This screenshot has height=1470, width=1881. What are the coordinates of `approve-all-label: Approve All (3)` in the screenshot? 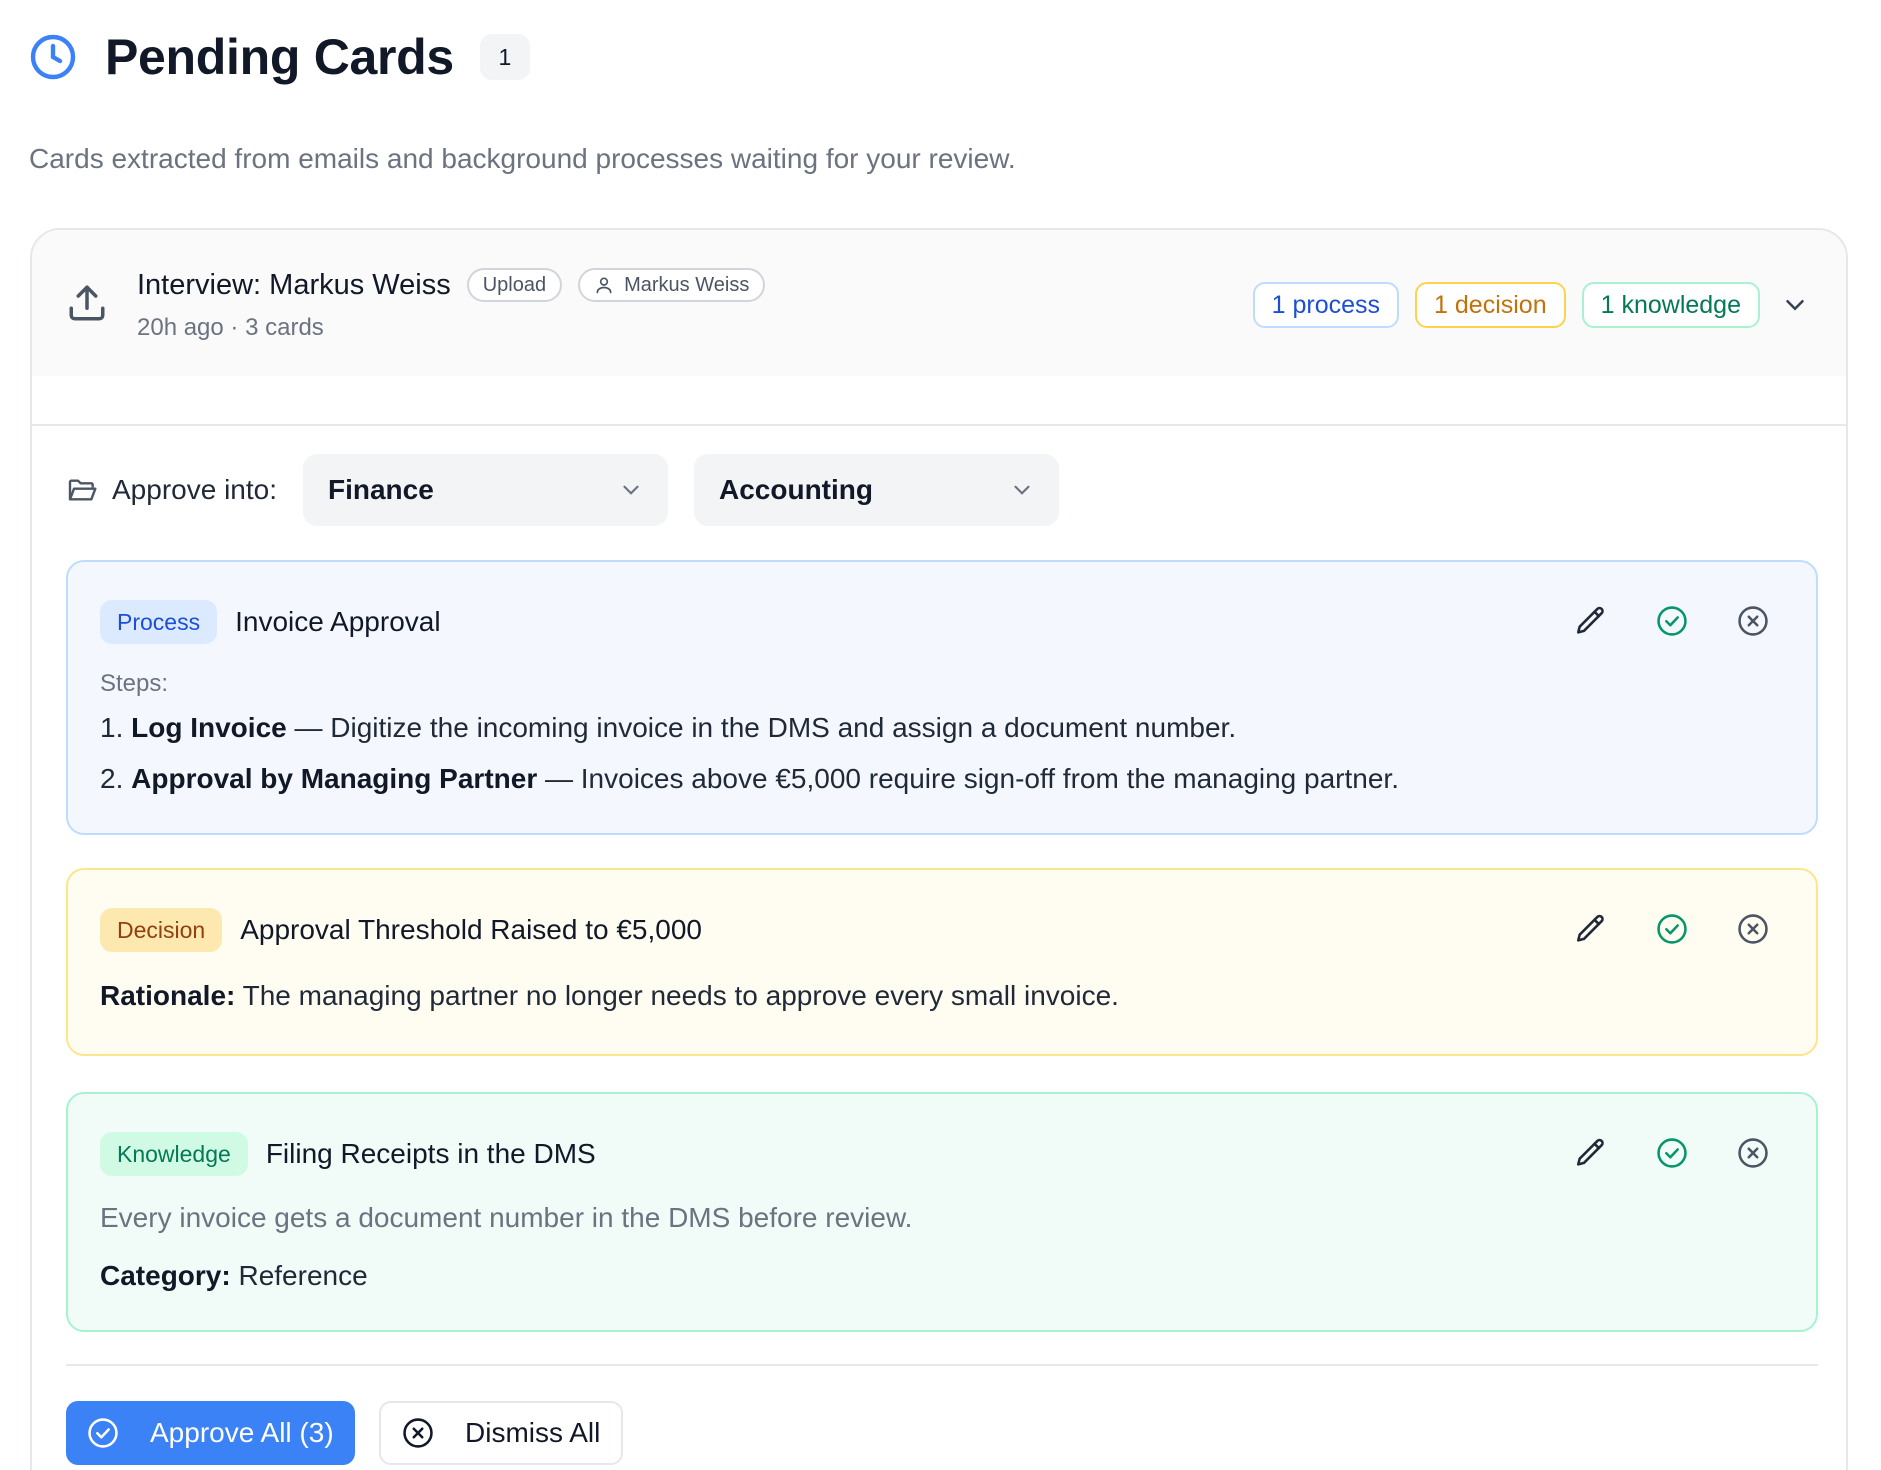 It's located at (242, 1432).